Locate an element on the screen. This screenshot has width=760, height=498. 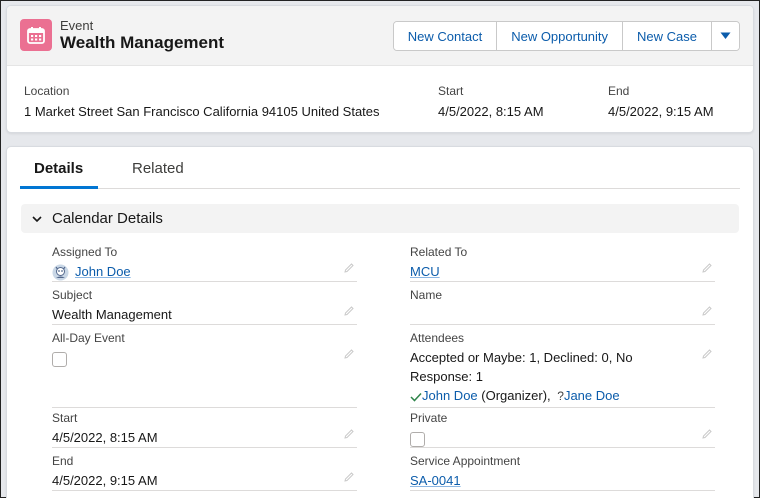
object-type-label: Event is located at coordinates (77, 25).